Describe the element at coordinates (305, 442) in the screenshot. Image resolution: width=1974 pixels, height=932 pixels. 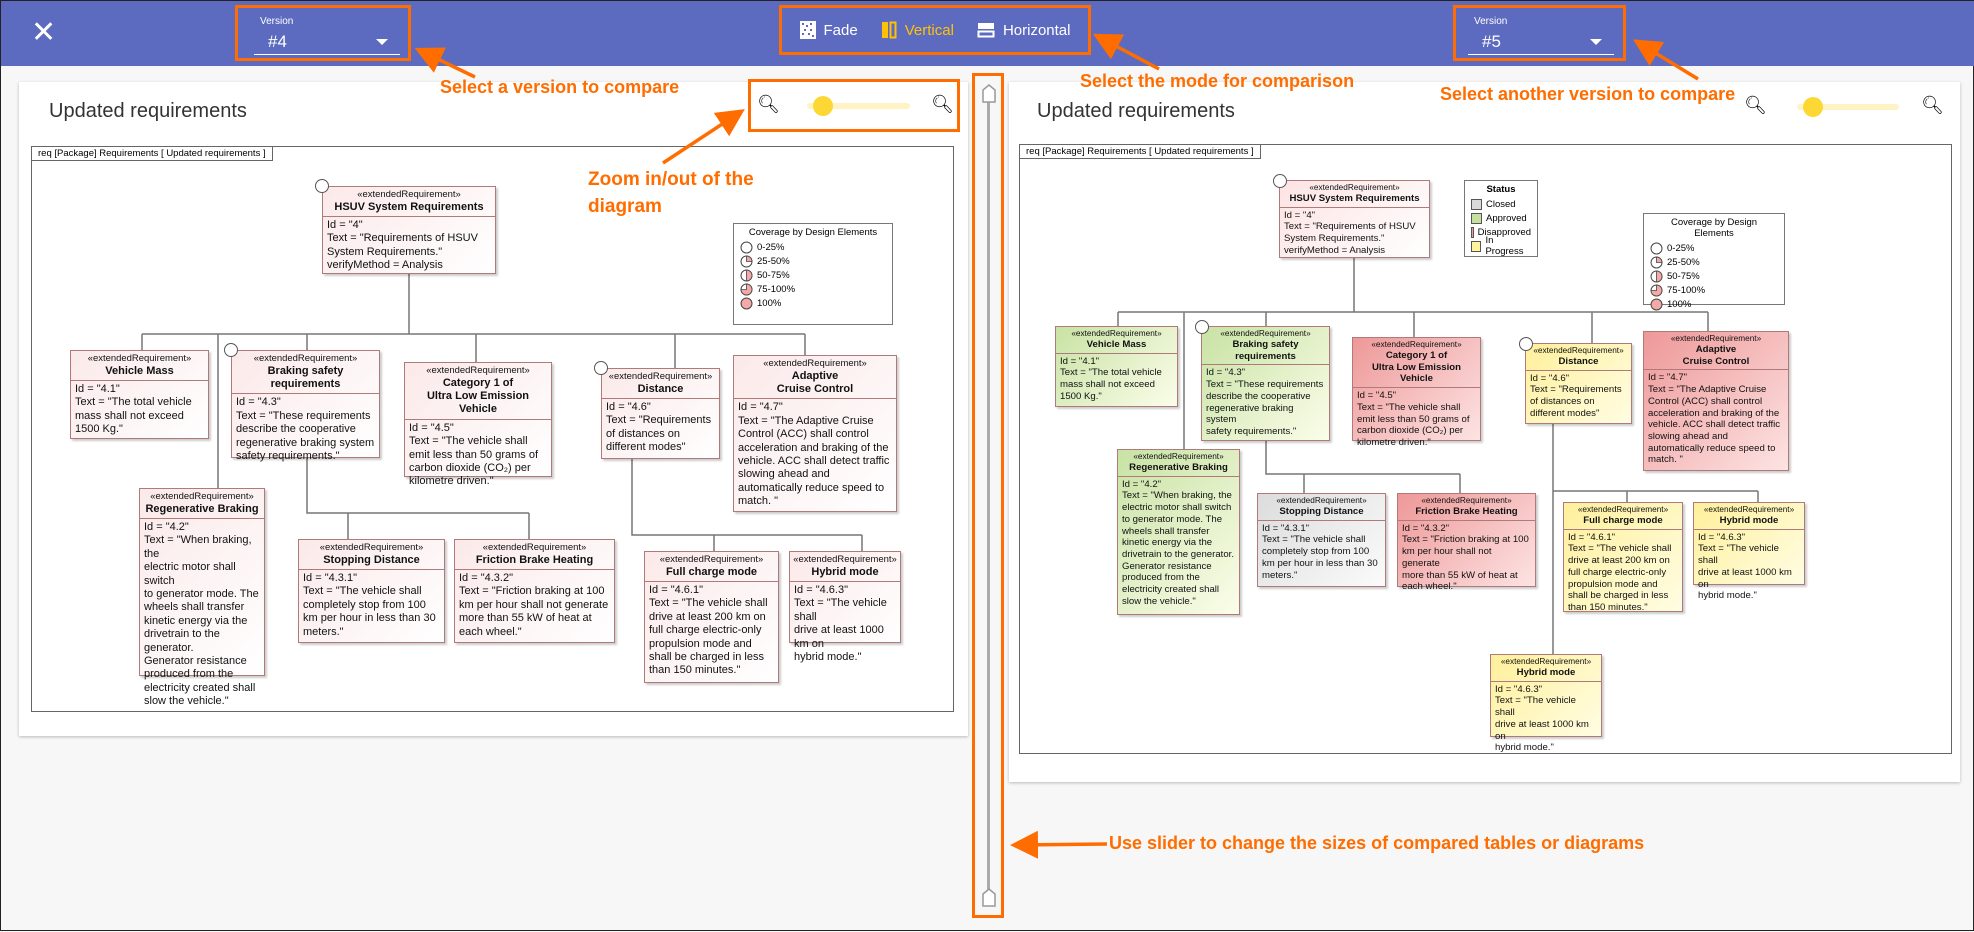
I see `requirement-line: regenerative braking system` at that location.